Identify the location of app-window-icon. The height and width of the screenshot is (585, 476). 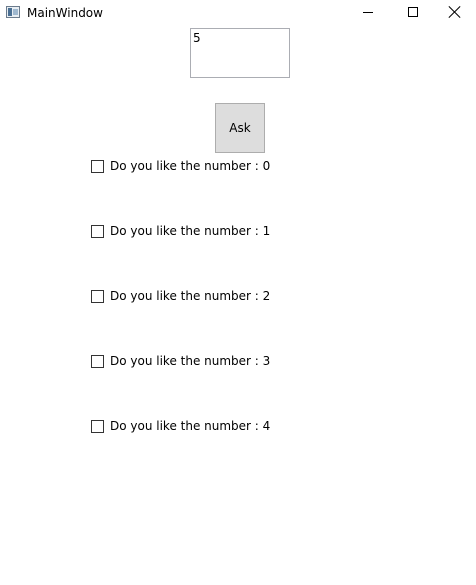
(13, 12).